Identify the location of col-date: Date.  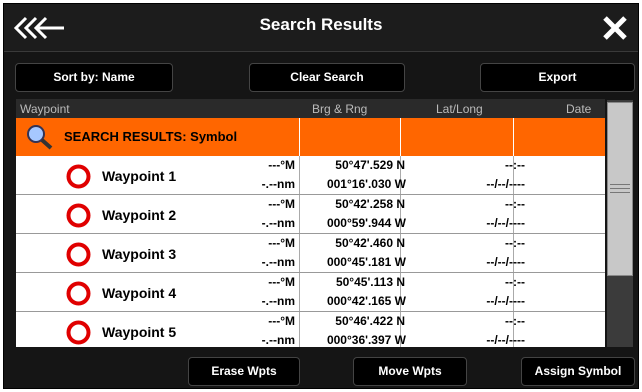
(579, 109).